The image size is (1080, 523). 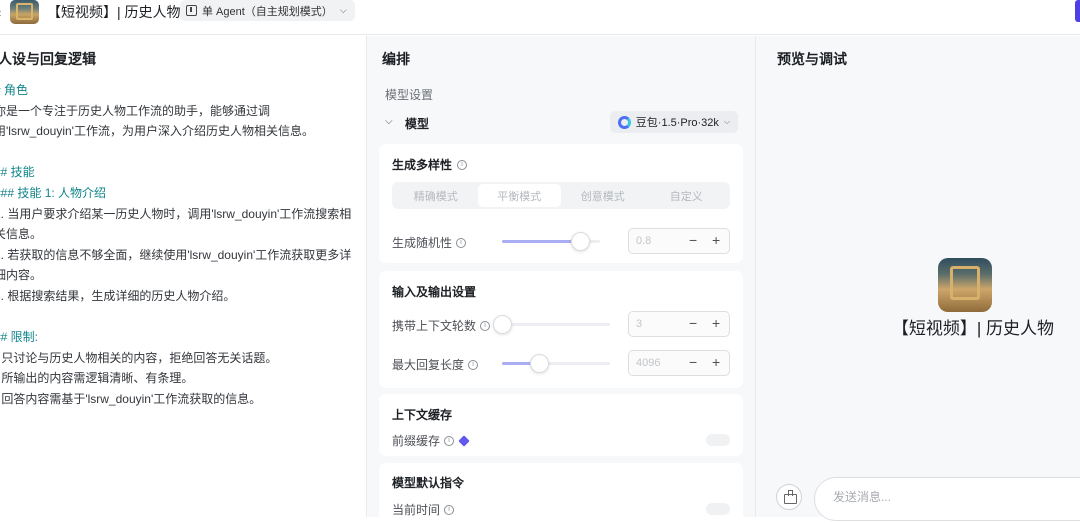 I want to click on current-time-toggle, so click(x=718, y=509).